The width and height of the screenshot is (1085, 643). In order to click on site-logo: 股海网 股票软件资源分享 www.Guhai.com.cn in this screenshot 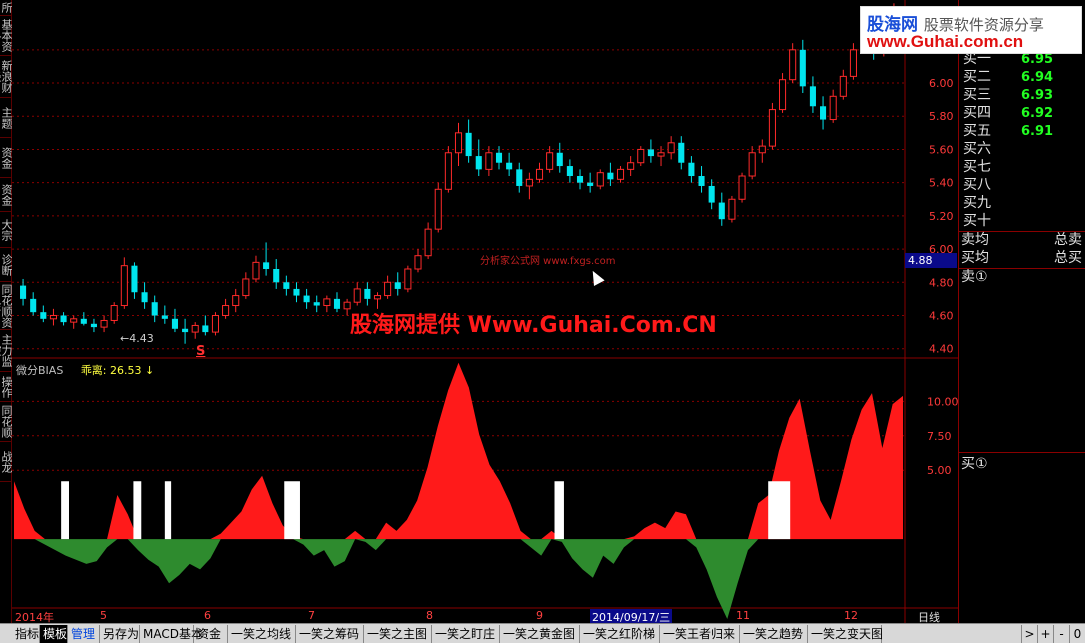, I will do `click(971, 30)`.